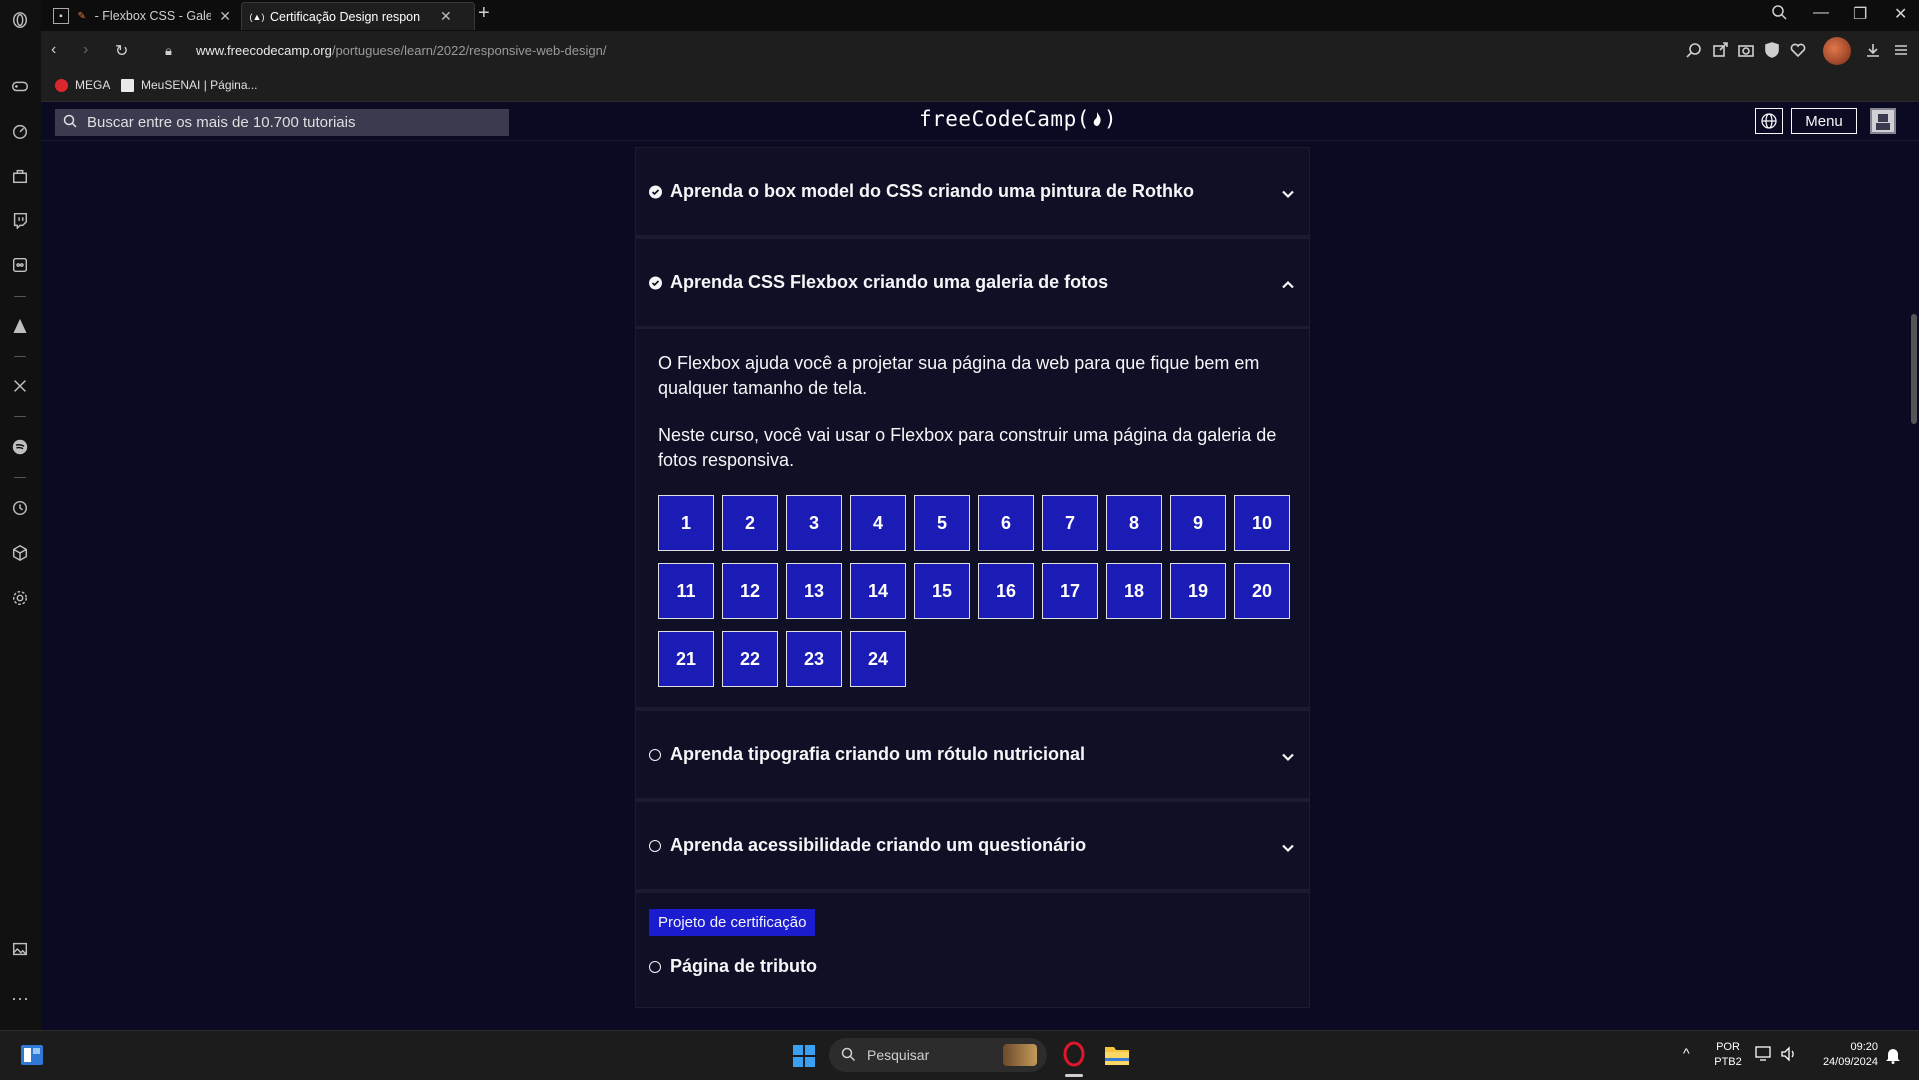 This screenshot has width=1919, height=1080. What do you see at coordinates (20, 326) in the screenshot?
I see `fcc-flame-icon` at bounding box center [20, 326].